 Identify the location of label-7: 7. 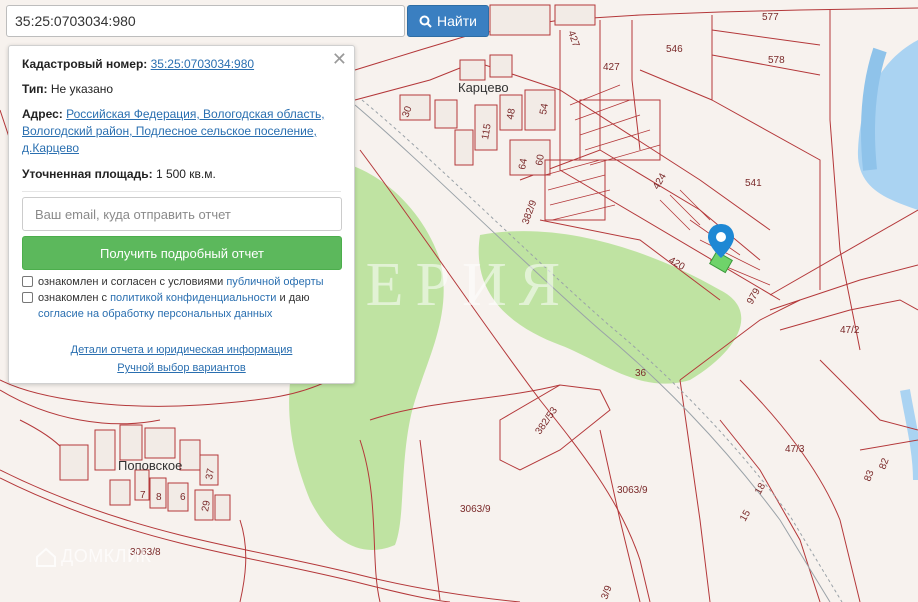
(143, 495).